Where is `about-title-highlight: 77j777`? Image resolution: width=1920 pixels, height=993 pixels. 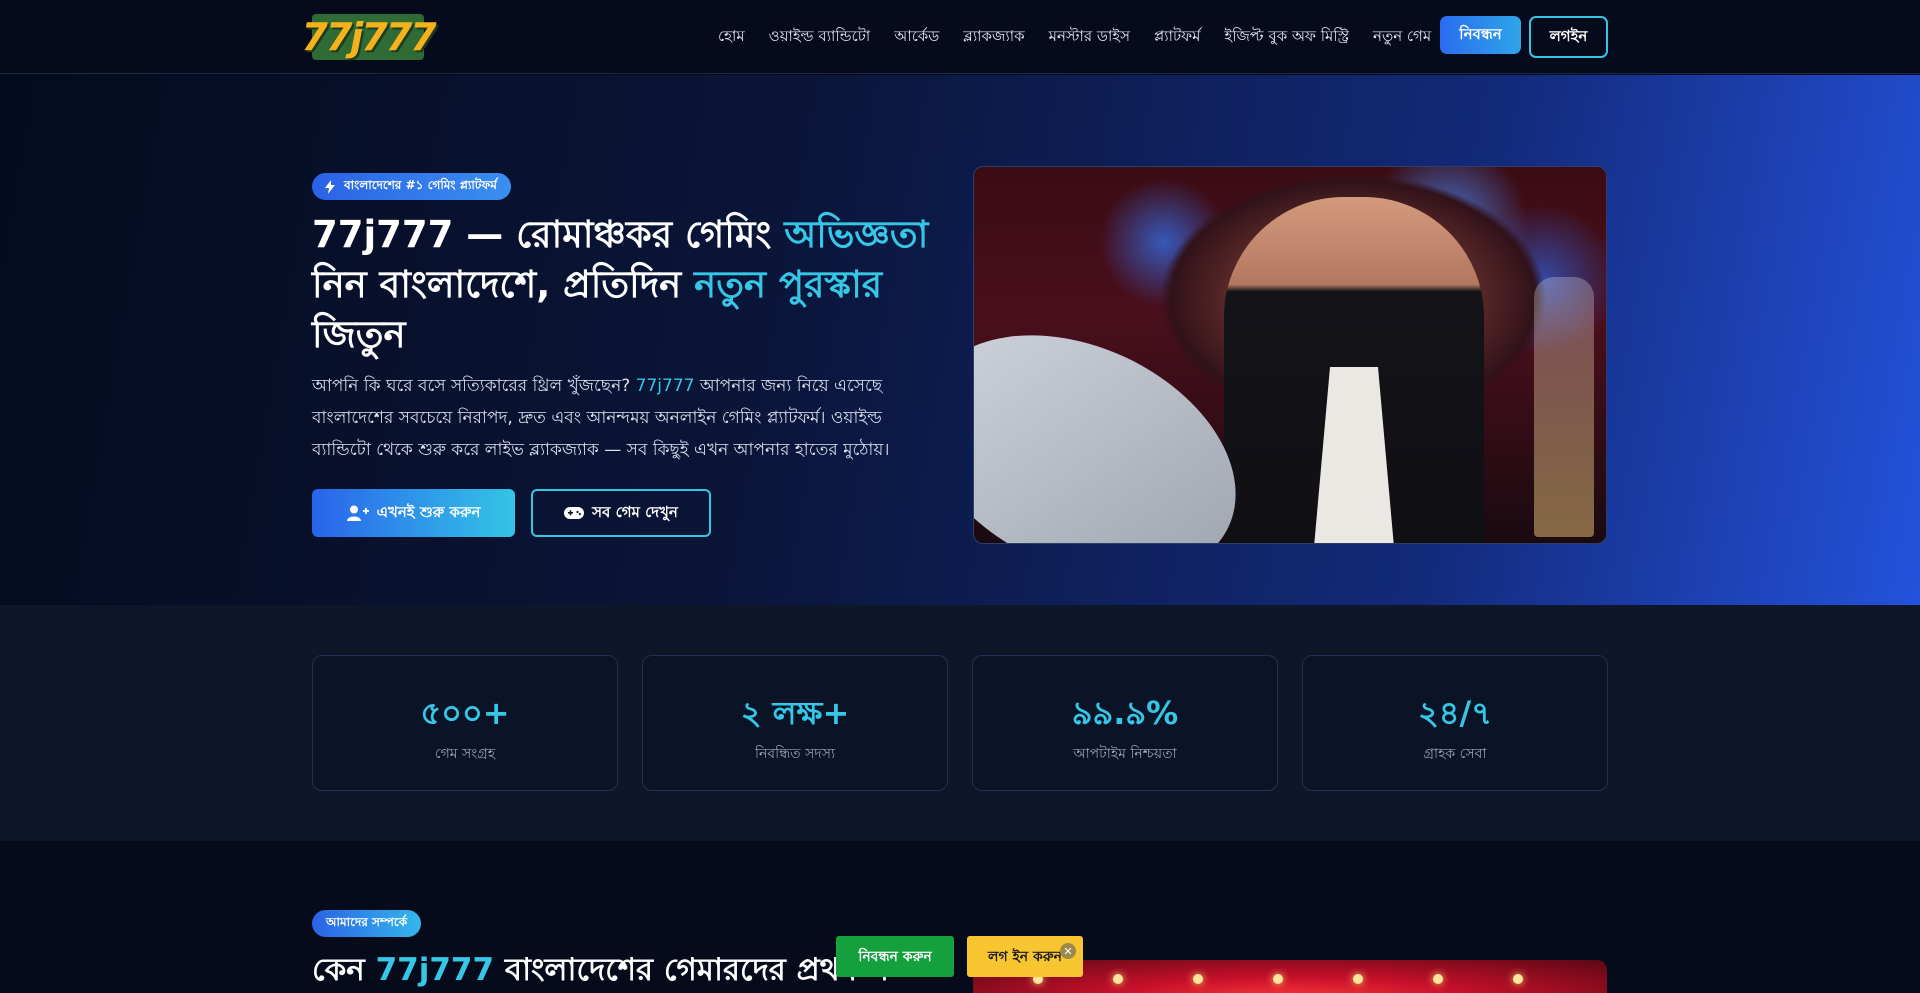 about-title-highlight: 77j777 is located at coordinates (435, 970).